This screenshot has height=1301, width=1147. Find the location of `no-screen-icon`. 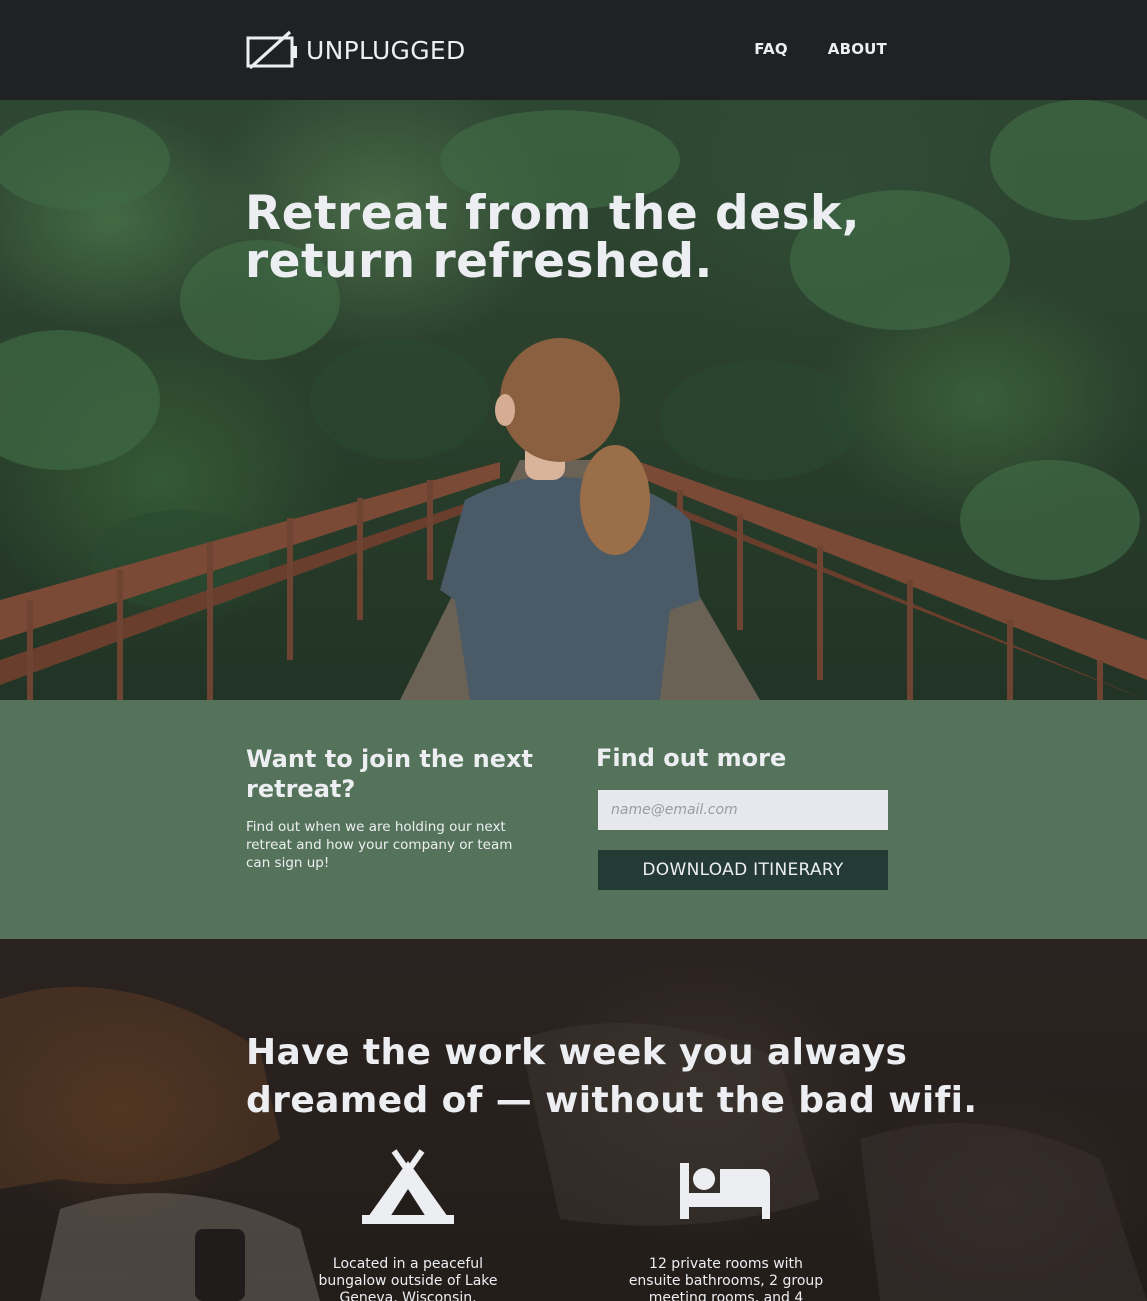

no-screen-icon is located at coordinates (271, 50).